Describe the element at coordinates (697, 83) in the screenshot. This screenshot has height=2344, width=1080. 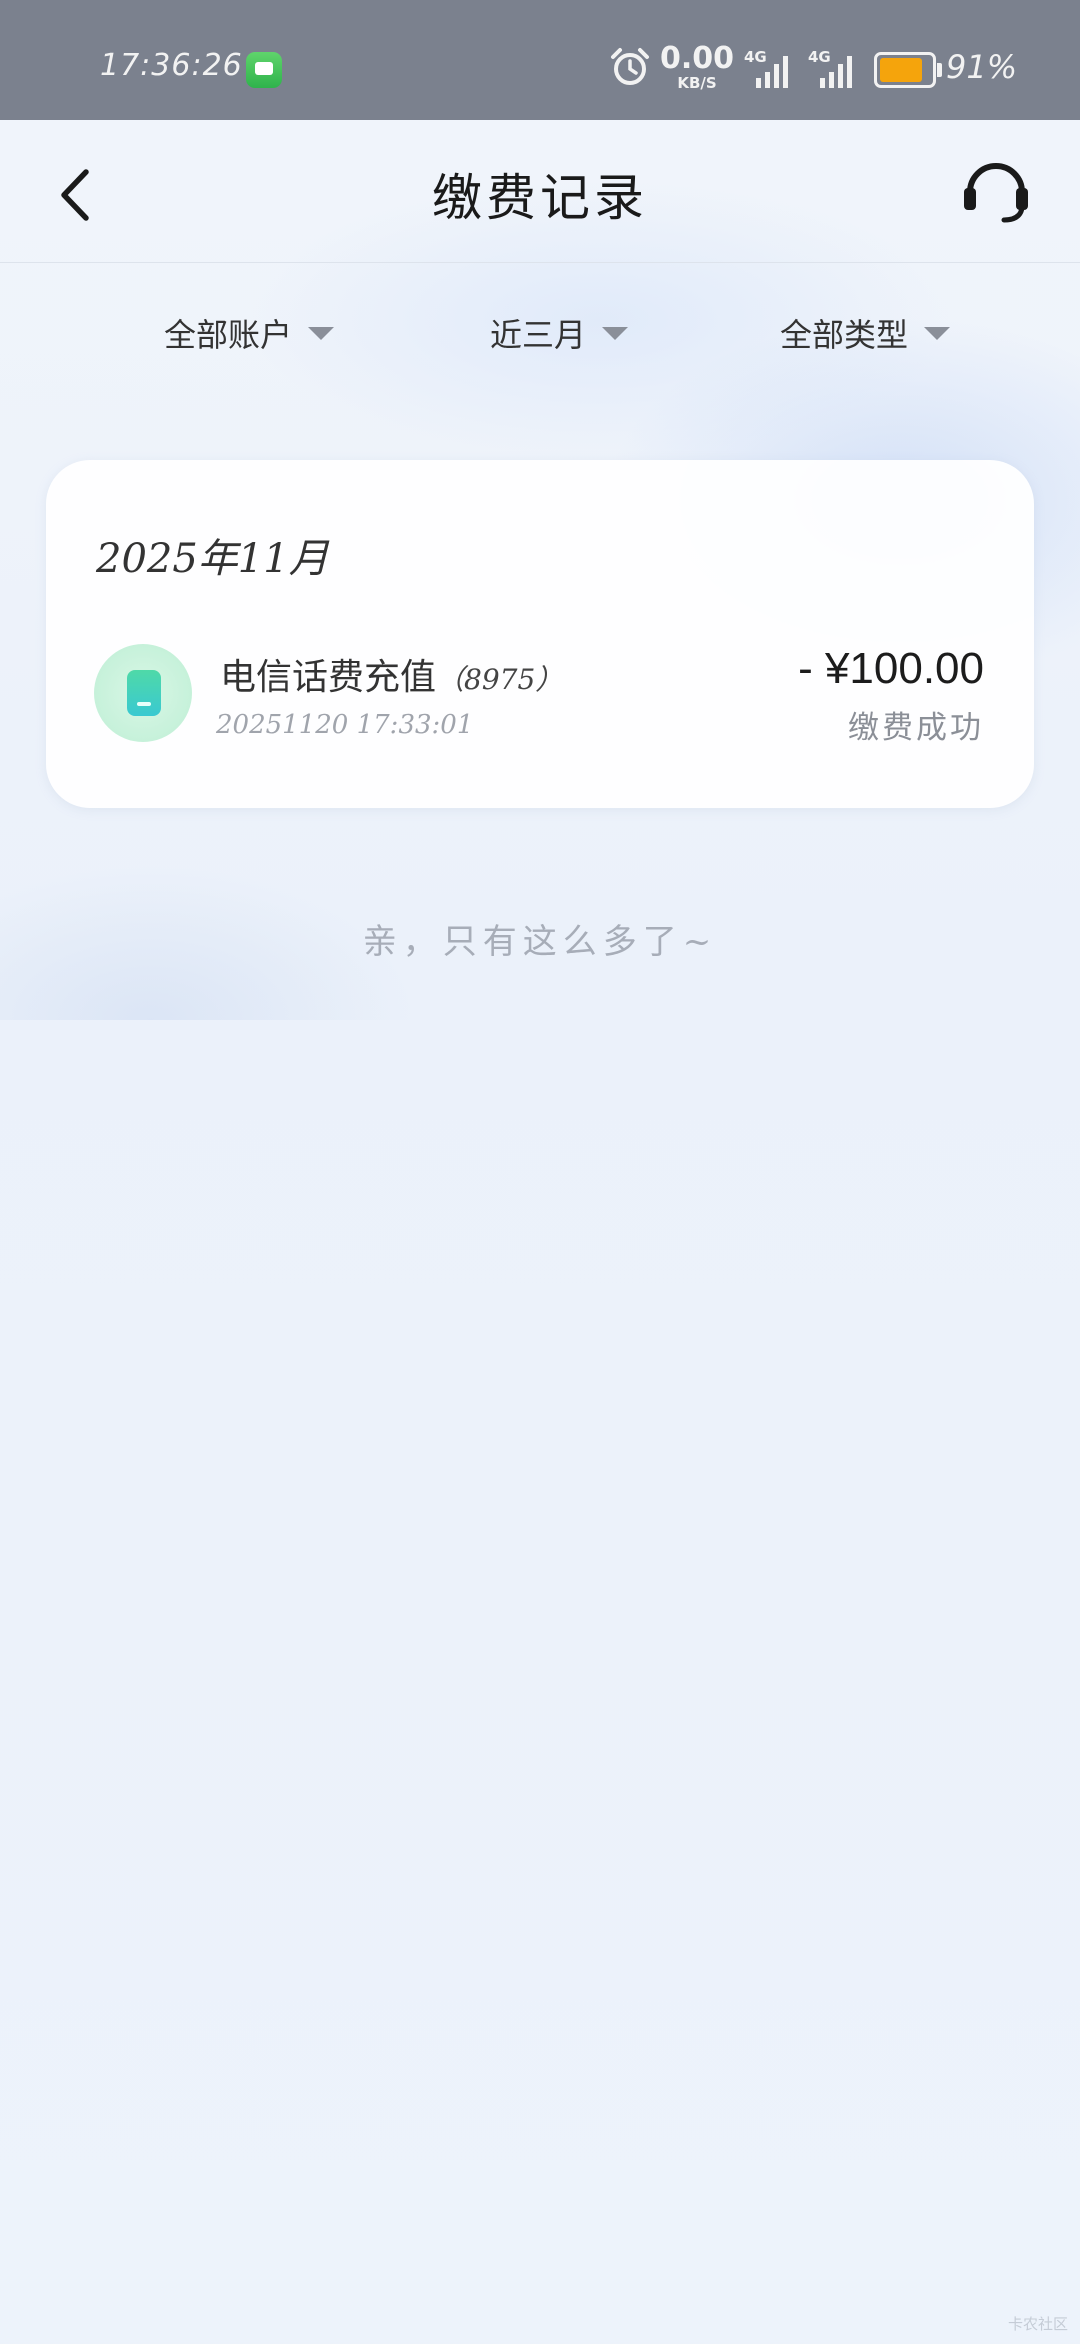
I see `network-speed-unit: KB/S` at that location.